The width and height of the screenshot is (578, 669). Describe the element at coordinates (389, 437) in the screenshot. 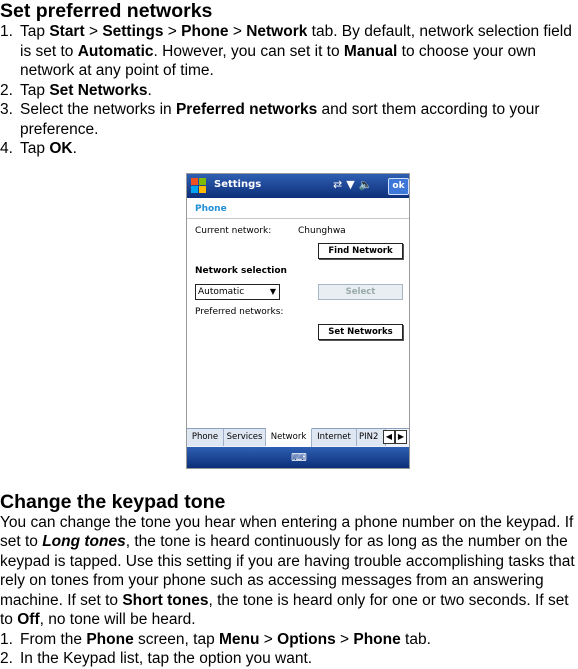

I see `scroll-left-icon: ◀` at that location.